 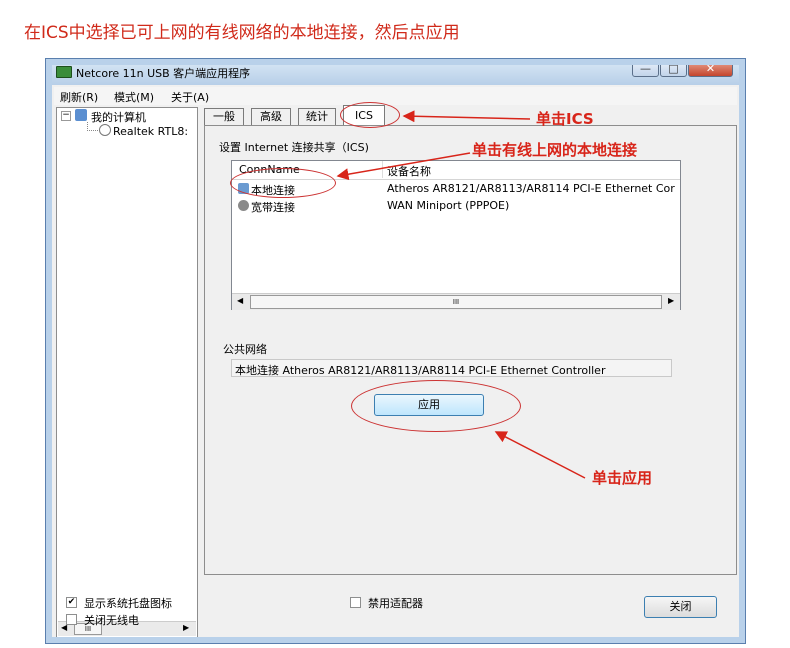 What do you see at coordinates (555, 150) in the screenshot?
I see `annotation-click-local: 单击有线上网的本地连接` at bounding box center [555, 150].